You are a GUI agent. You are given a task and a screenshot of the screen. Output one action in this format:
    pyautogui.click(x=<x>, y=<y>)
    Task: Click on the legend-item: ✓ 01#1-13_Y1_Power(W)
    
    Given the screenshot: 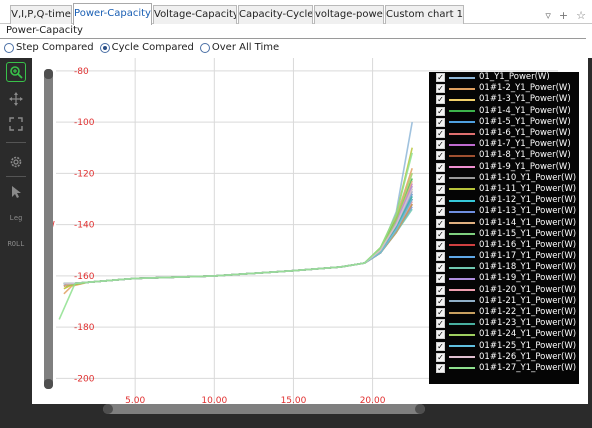 What is the action you would take?
    pyautogui.click(x=504, y=211)
    